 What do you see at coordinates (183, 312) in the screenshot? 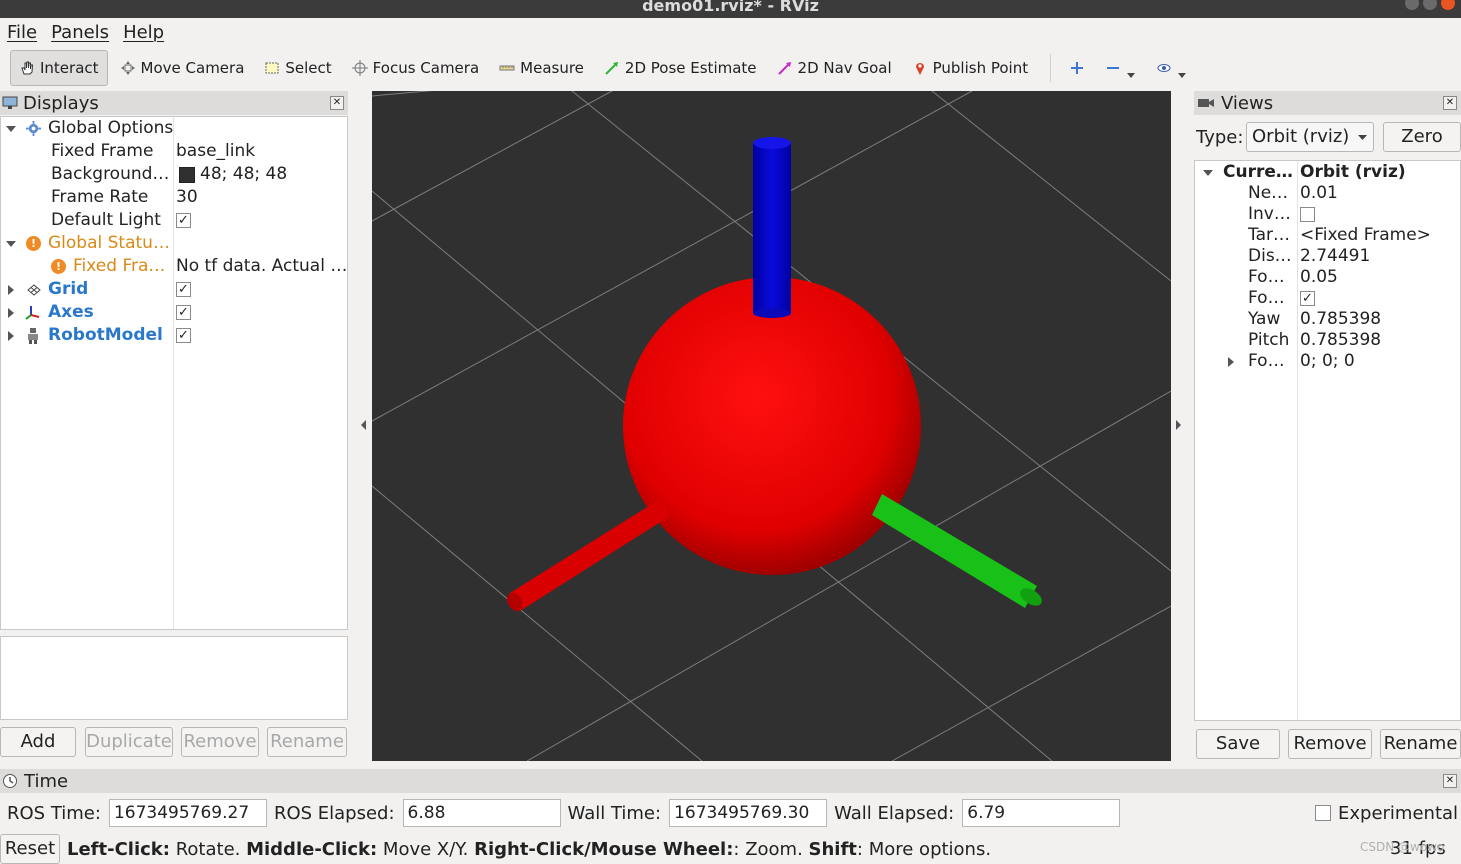
I see `axes-enable-checkbox: ✓` at bounding box center [183, 312].